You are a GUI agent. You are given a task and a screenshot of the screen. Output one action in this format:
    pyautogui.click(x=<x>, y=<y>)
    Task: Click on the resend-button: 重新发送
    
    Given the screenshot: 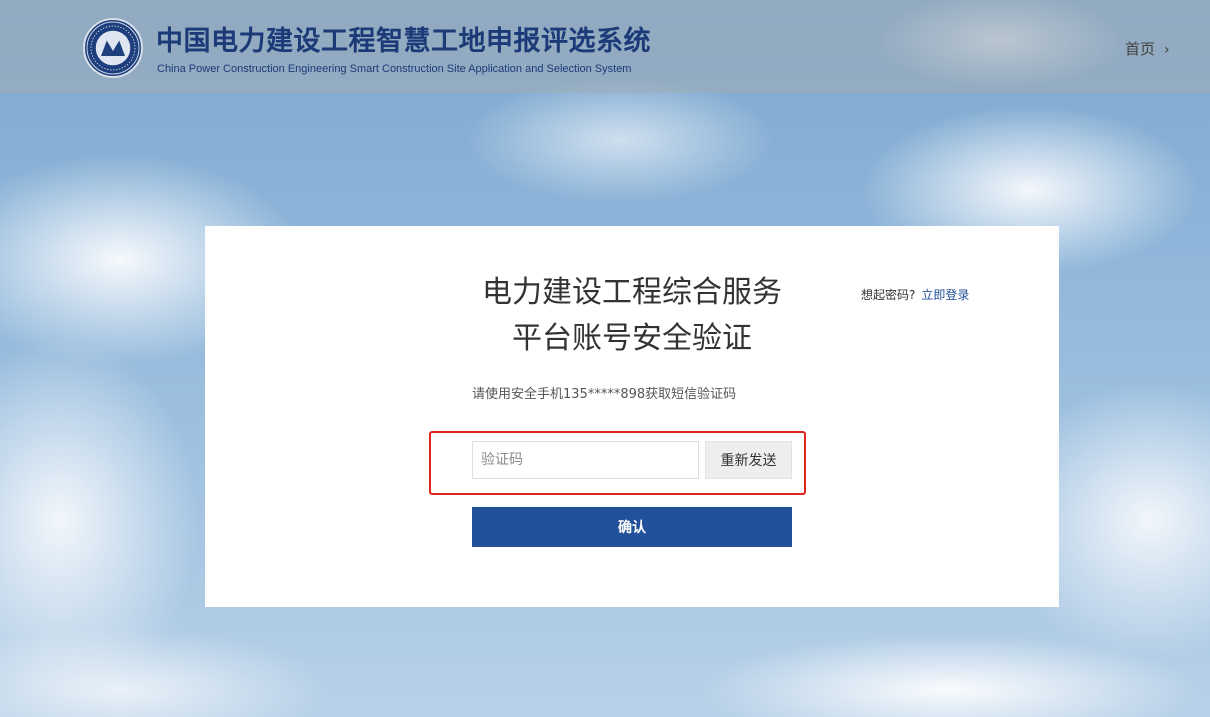 What is the action you would take?
    pyautogui.click(x=748, y=460)
    